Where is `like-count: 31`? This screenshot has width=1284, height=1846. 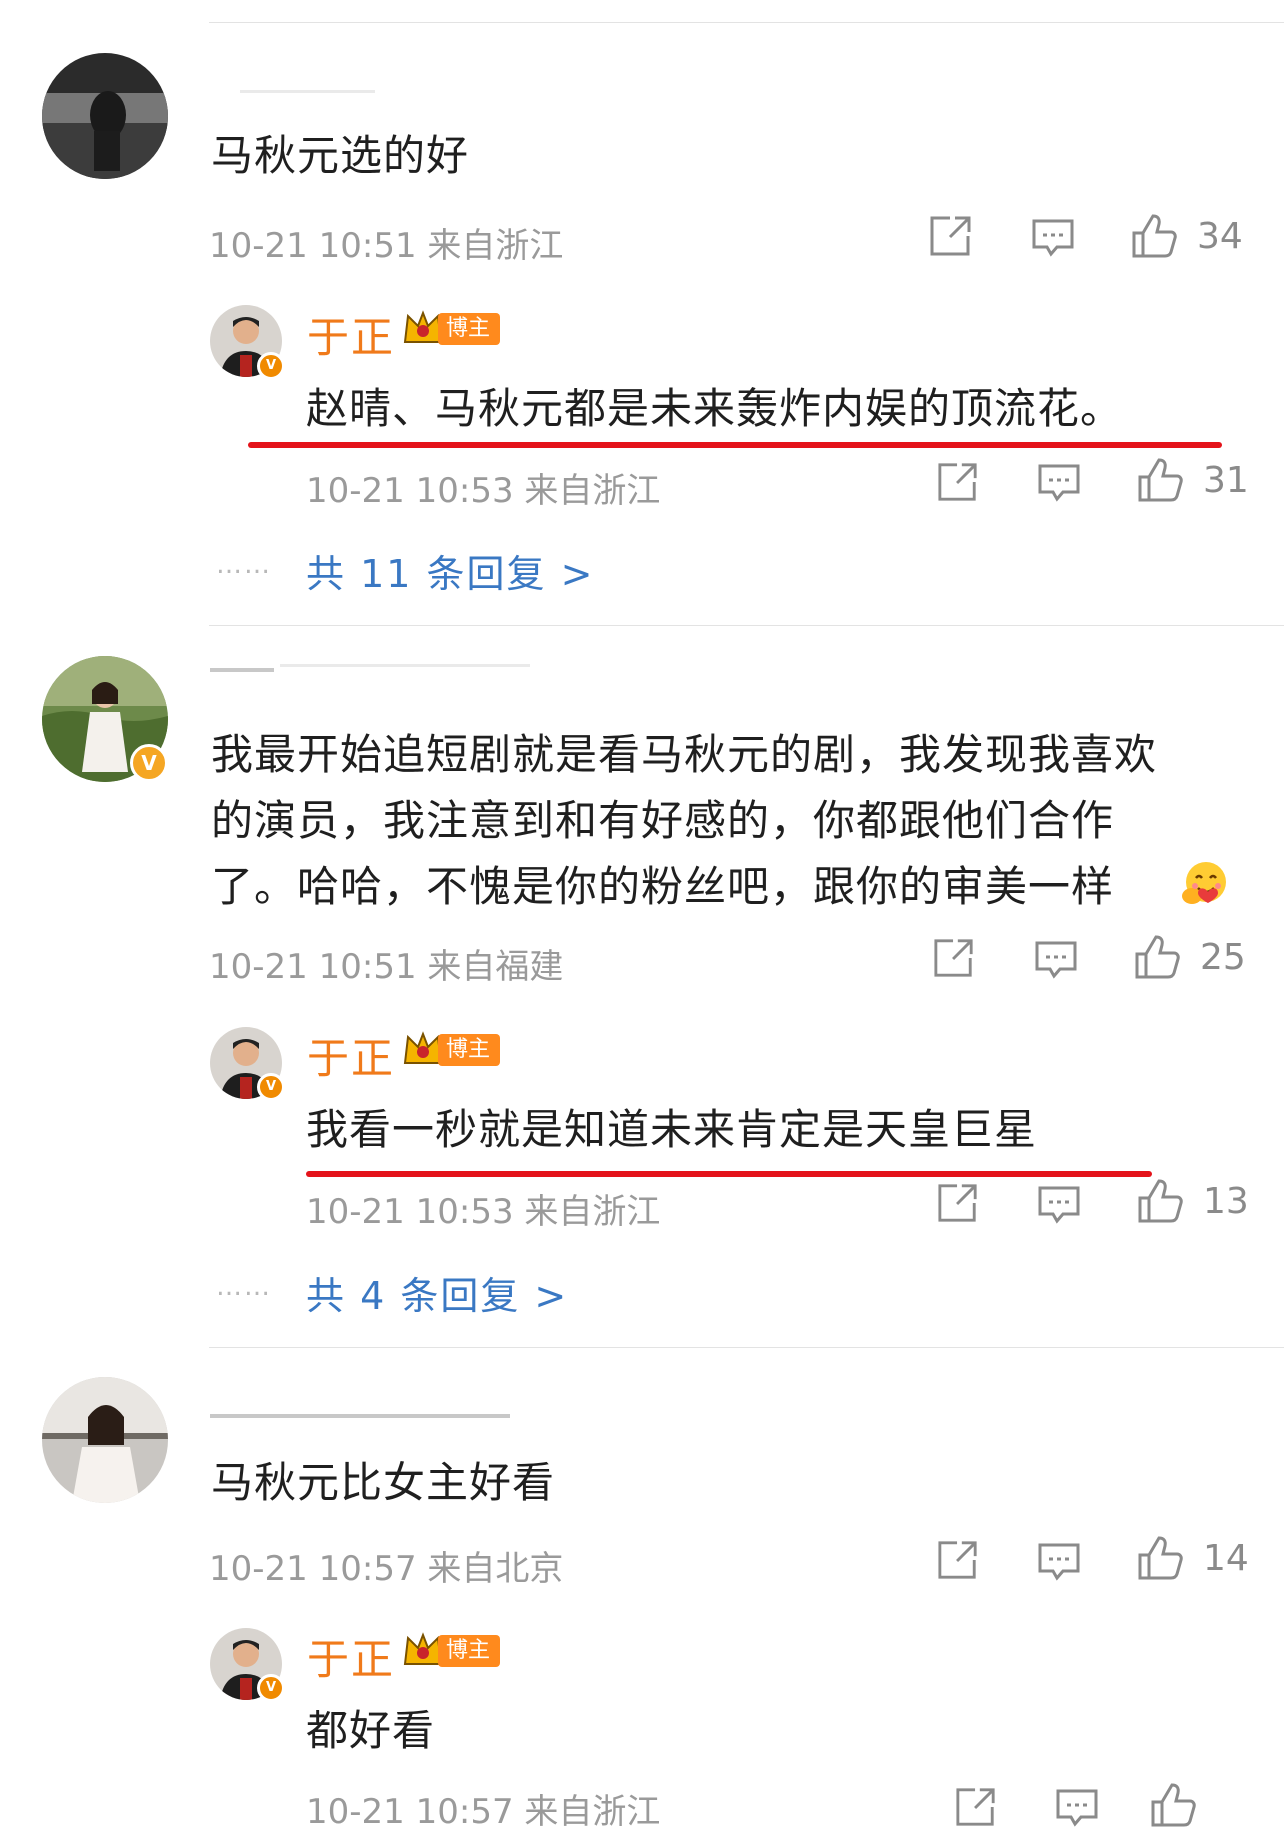 like-count: 31 is located at coordinates (1226, 480).